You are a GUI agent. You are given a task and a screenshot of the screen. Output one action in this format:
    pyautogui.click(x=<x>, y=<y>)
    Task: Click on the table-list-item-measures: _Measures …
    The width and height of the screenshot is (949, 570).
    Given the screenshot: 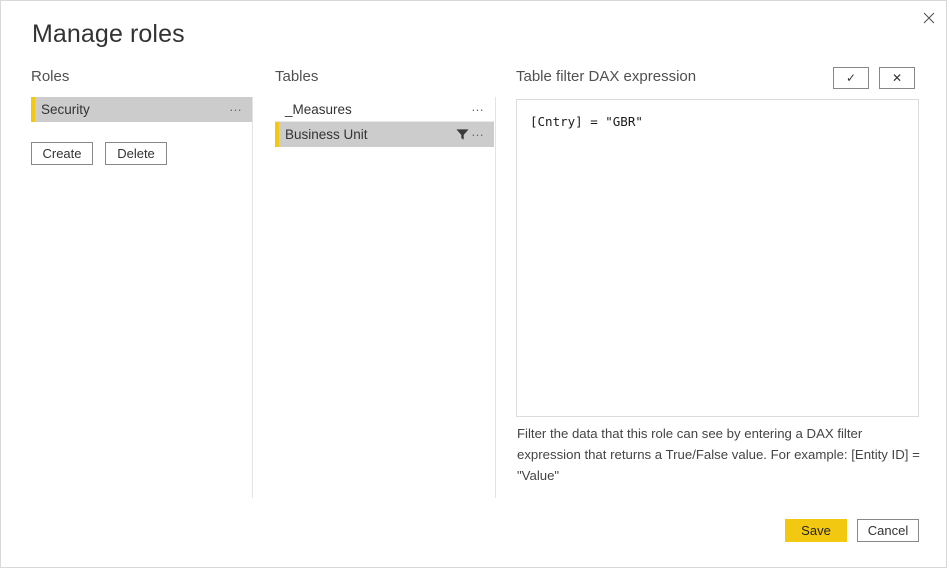 What is the action you would take?
    pyautogui.click(x=384, y=109)
    